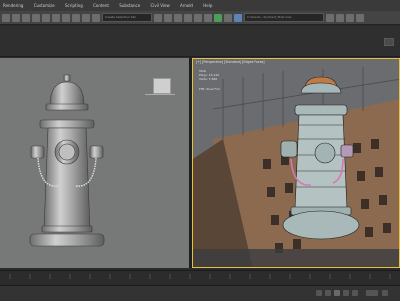 The height and width of the screenshot is (301, 400). What do you see at coordinates (86, 17) in the screenshot?
I see `angle-snap-icon` at bounding box center [86, 17].